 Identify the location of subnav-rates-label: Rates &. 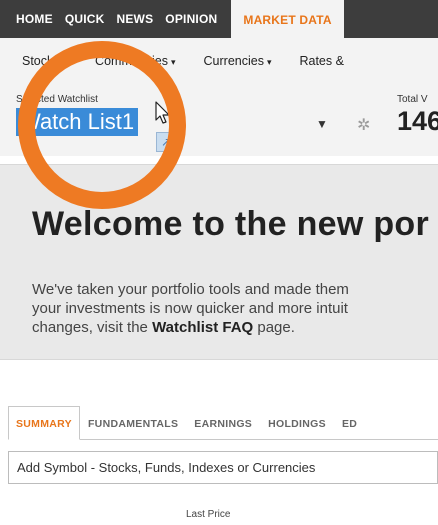
(321, 61).